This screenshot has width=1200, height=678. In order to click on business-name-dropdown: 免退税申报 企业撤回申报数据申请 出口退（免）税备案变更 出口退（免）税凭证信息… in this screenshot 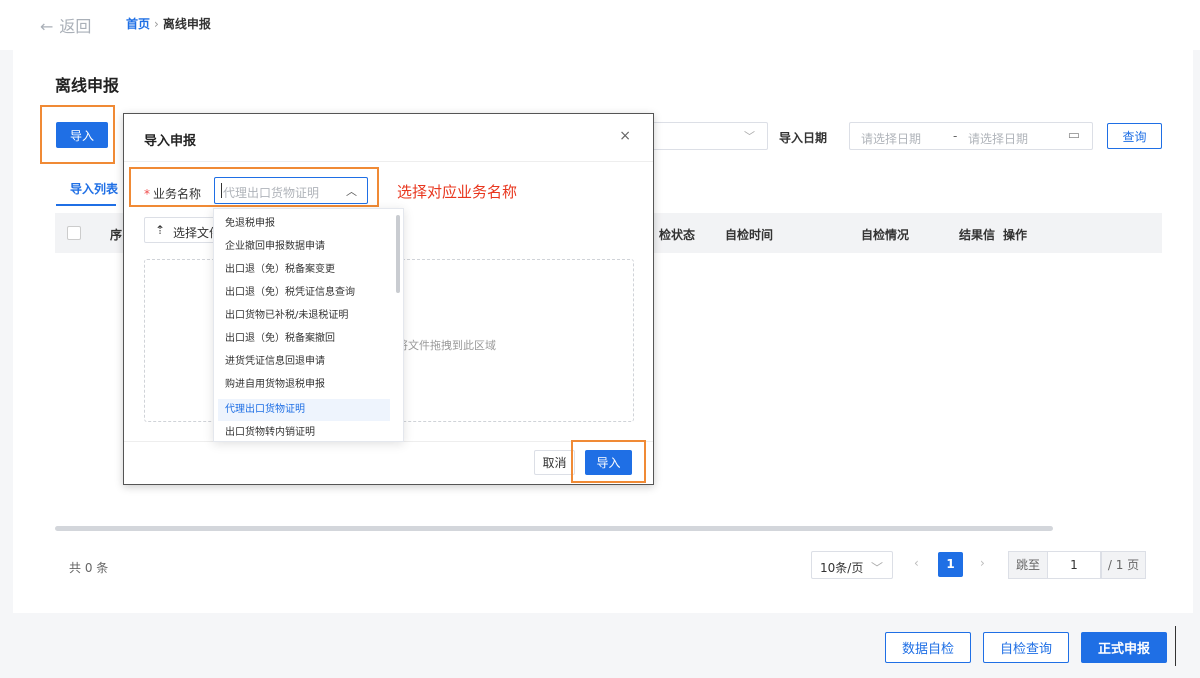, I will do `click(308, 325)`.